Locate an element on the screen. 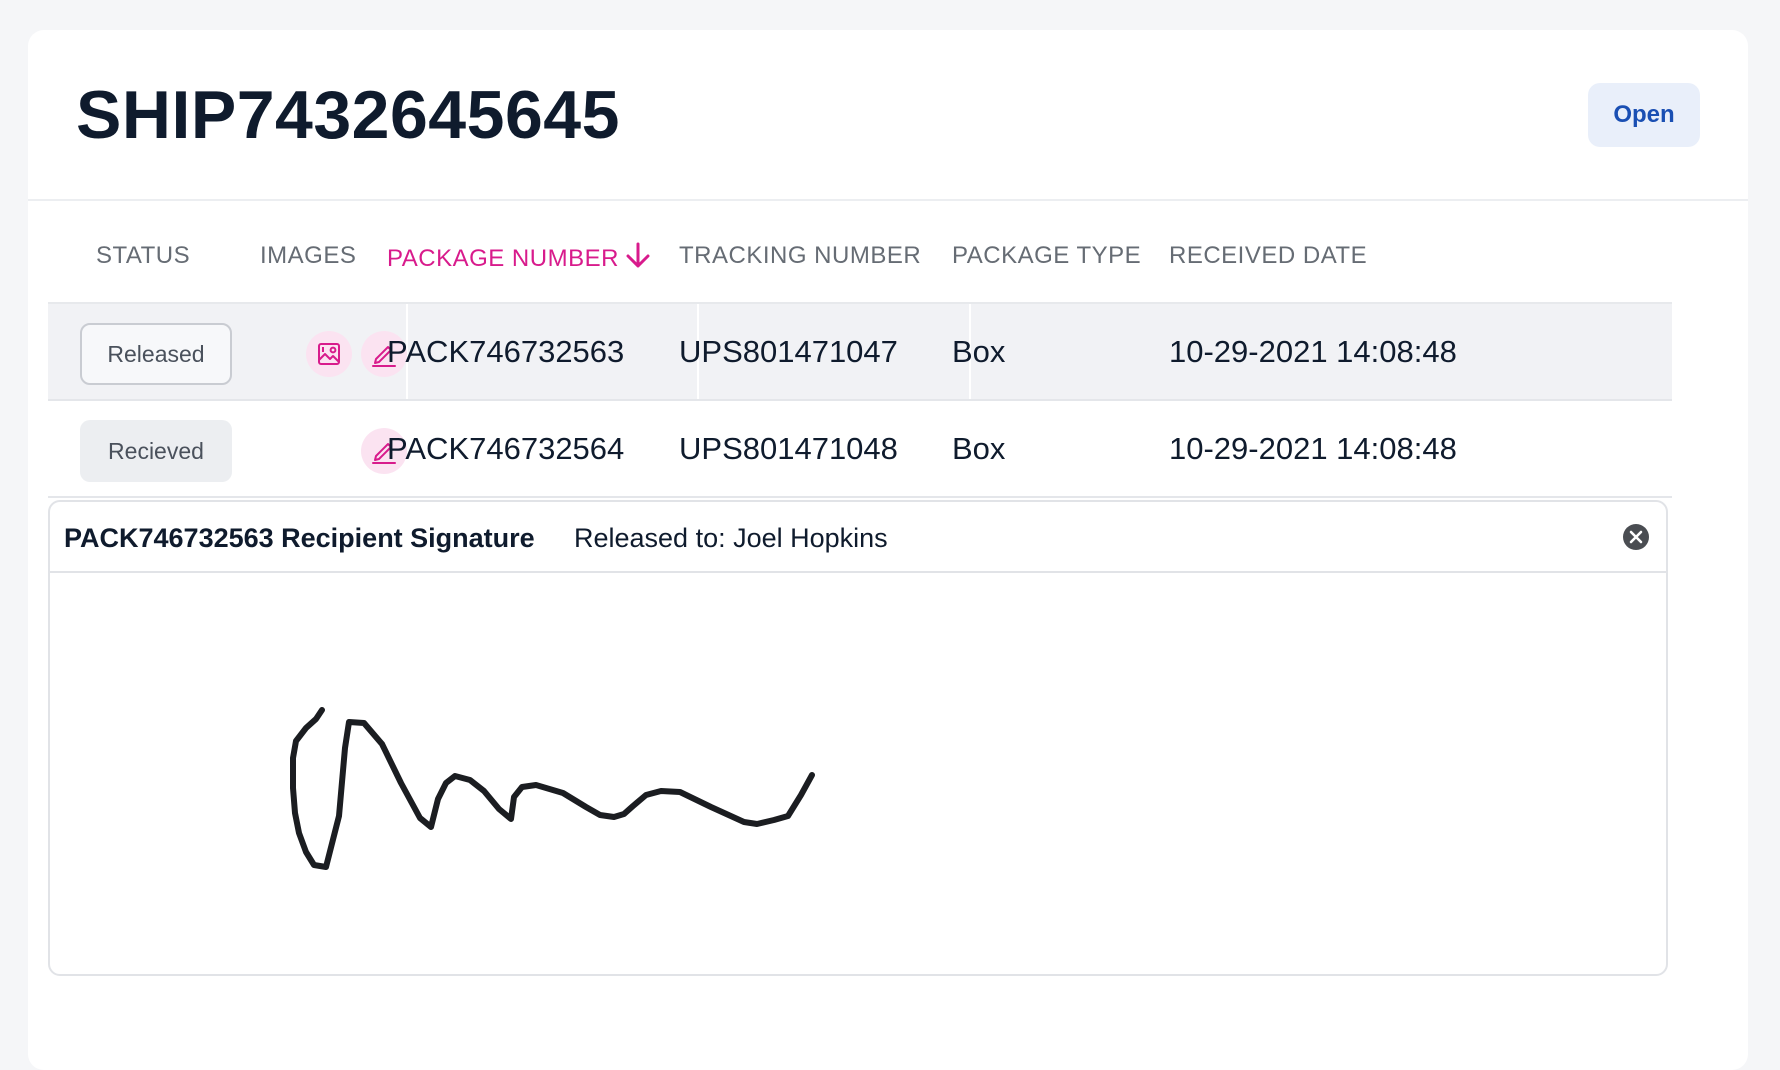  open-status-button: Open is located at coordinates (1644, 115).